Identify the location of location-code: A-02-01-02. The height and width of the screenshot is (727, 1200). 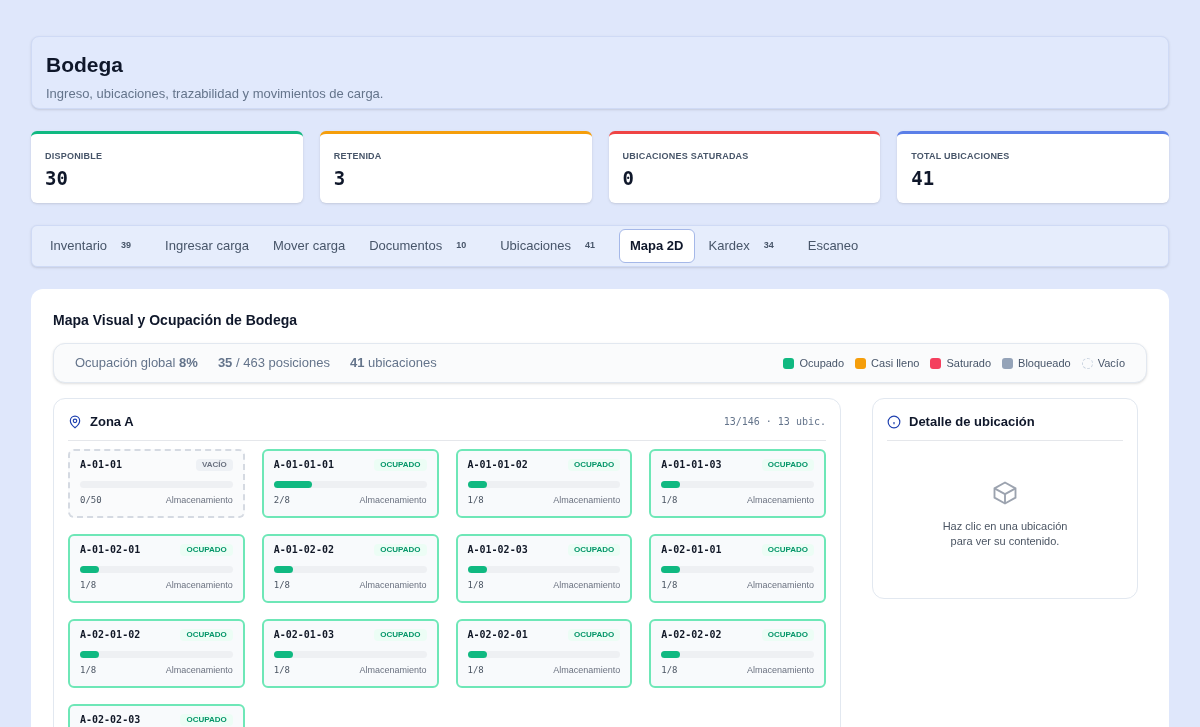
(110, 634).